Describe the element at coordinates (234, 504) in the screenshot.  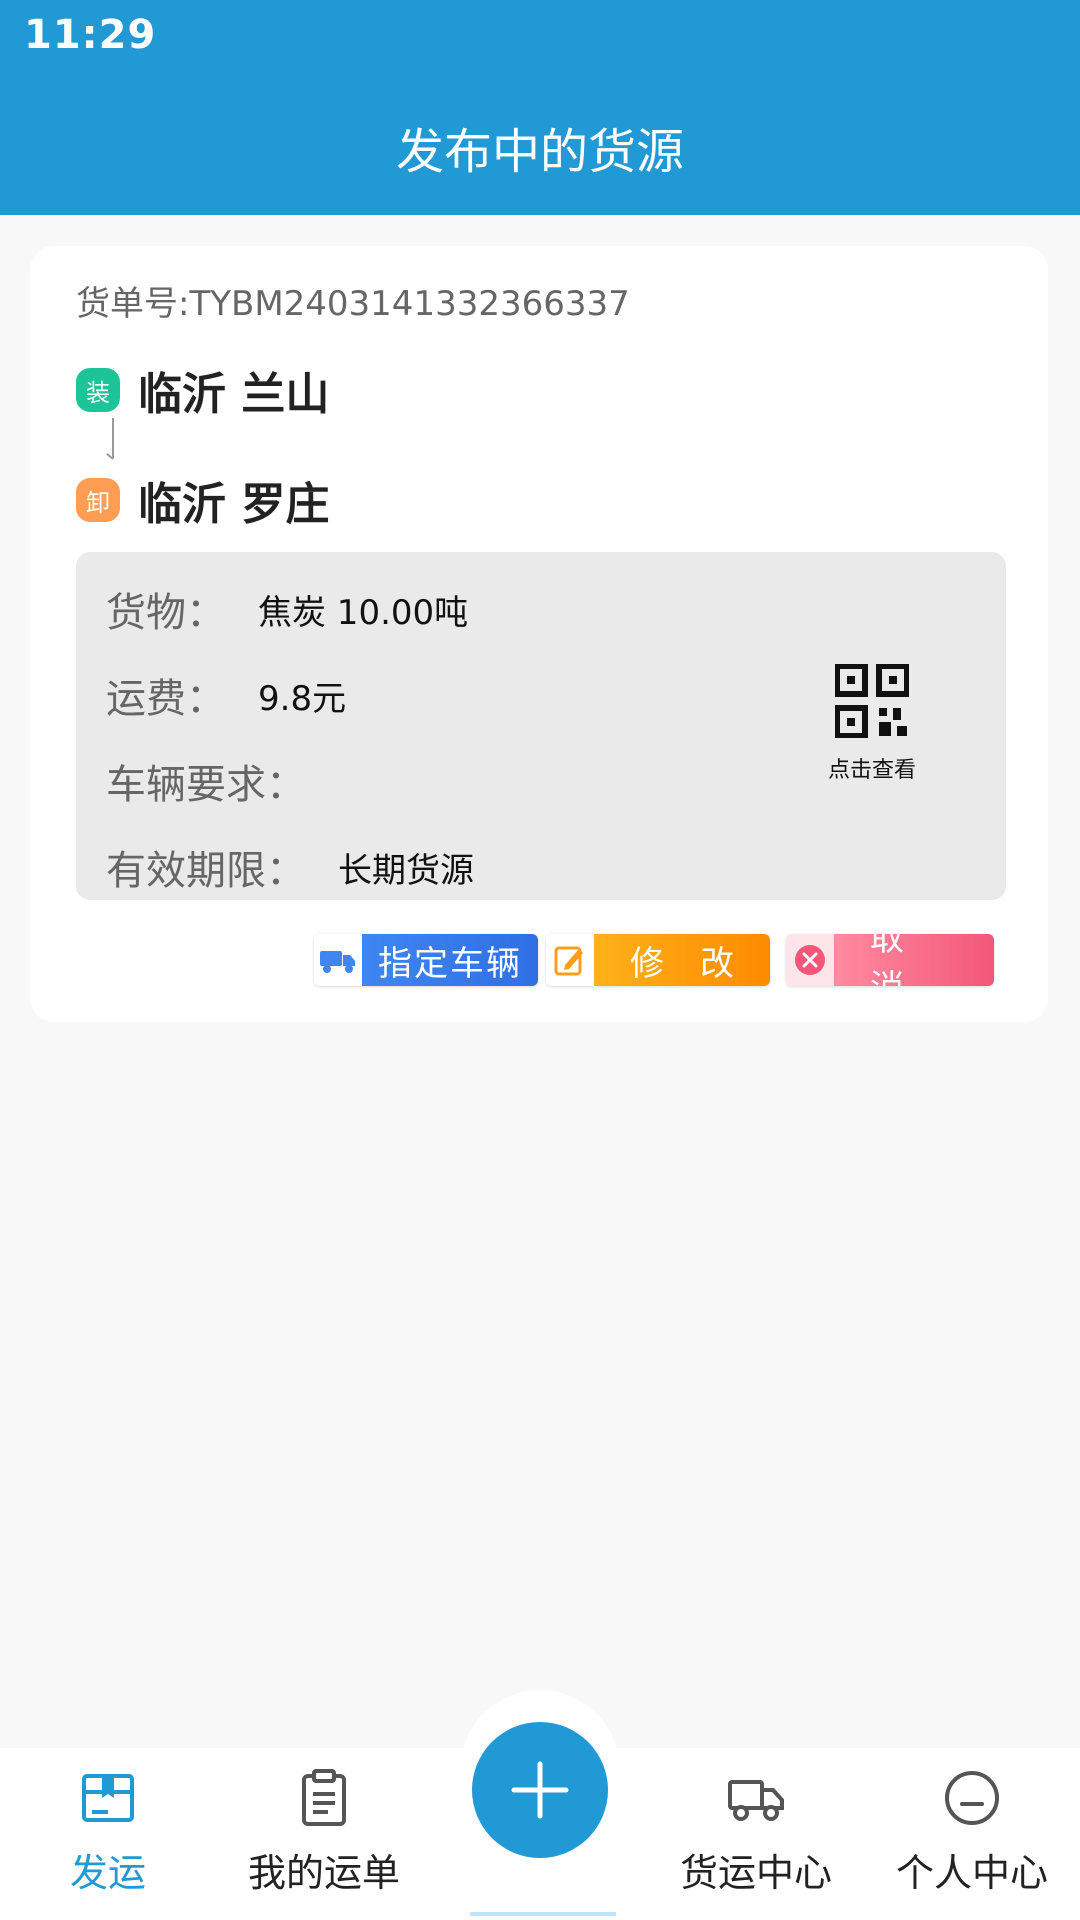
I see `unload-place: 临沂 罗庄` at that location.